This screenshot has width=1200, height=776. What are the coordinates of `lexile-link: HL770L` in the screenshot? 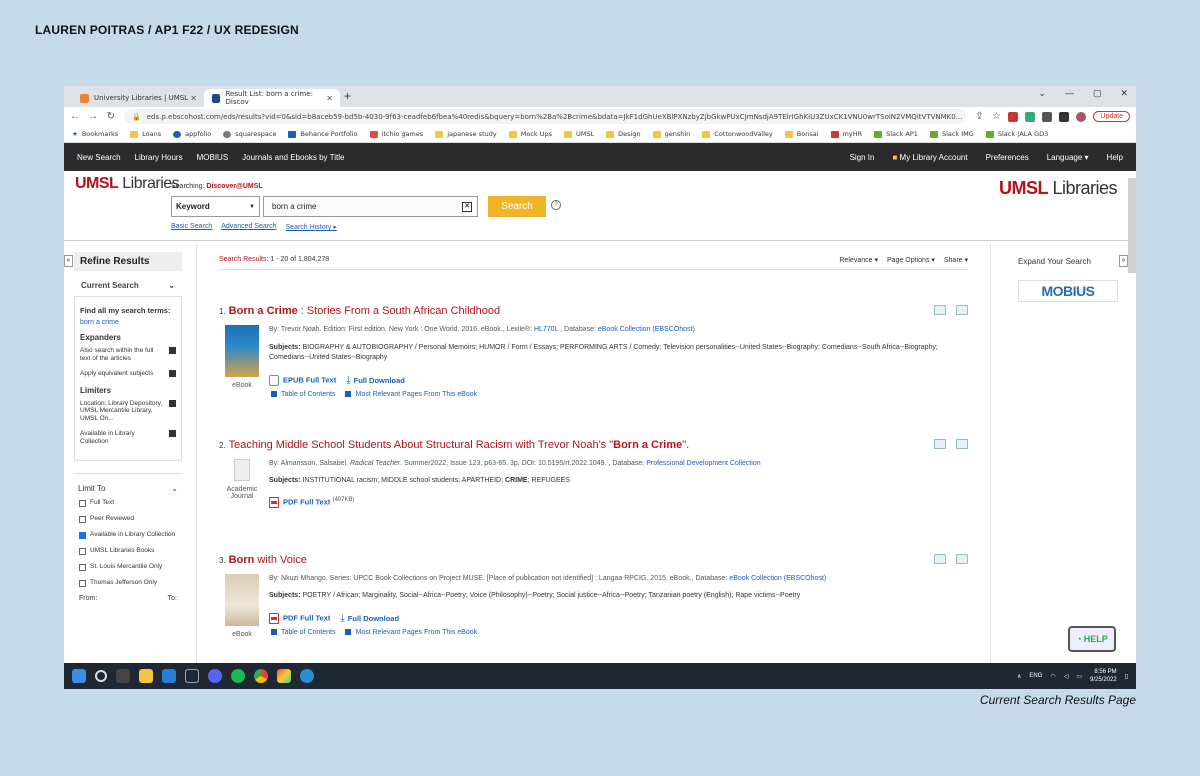 It's located at (546, 329).